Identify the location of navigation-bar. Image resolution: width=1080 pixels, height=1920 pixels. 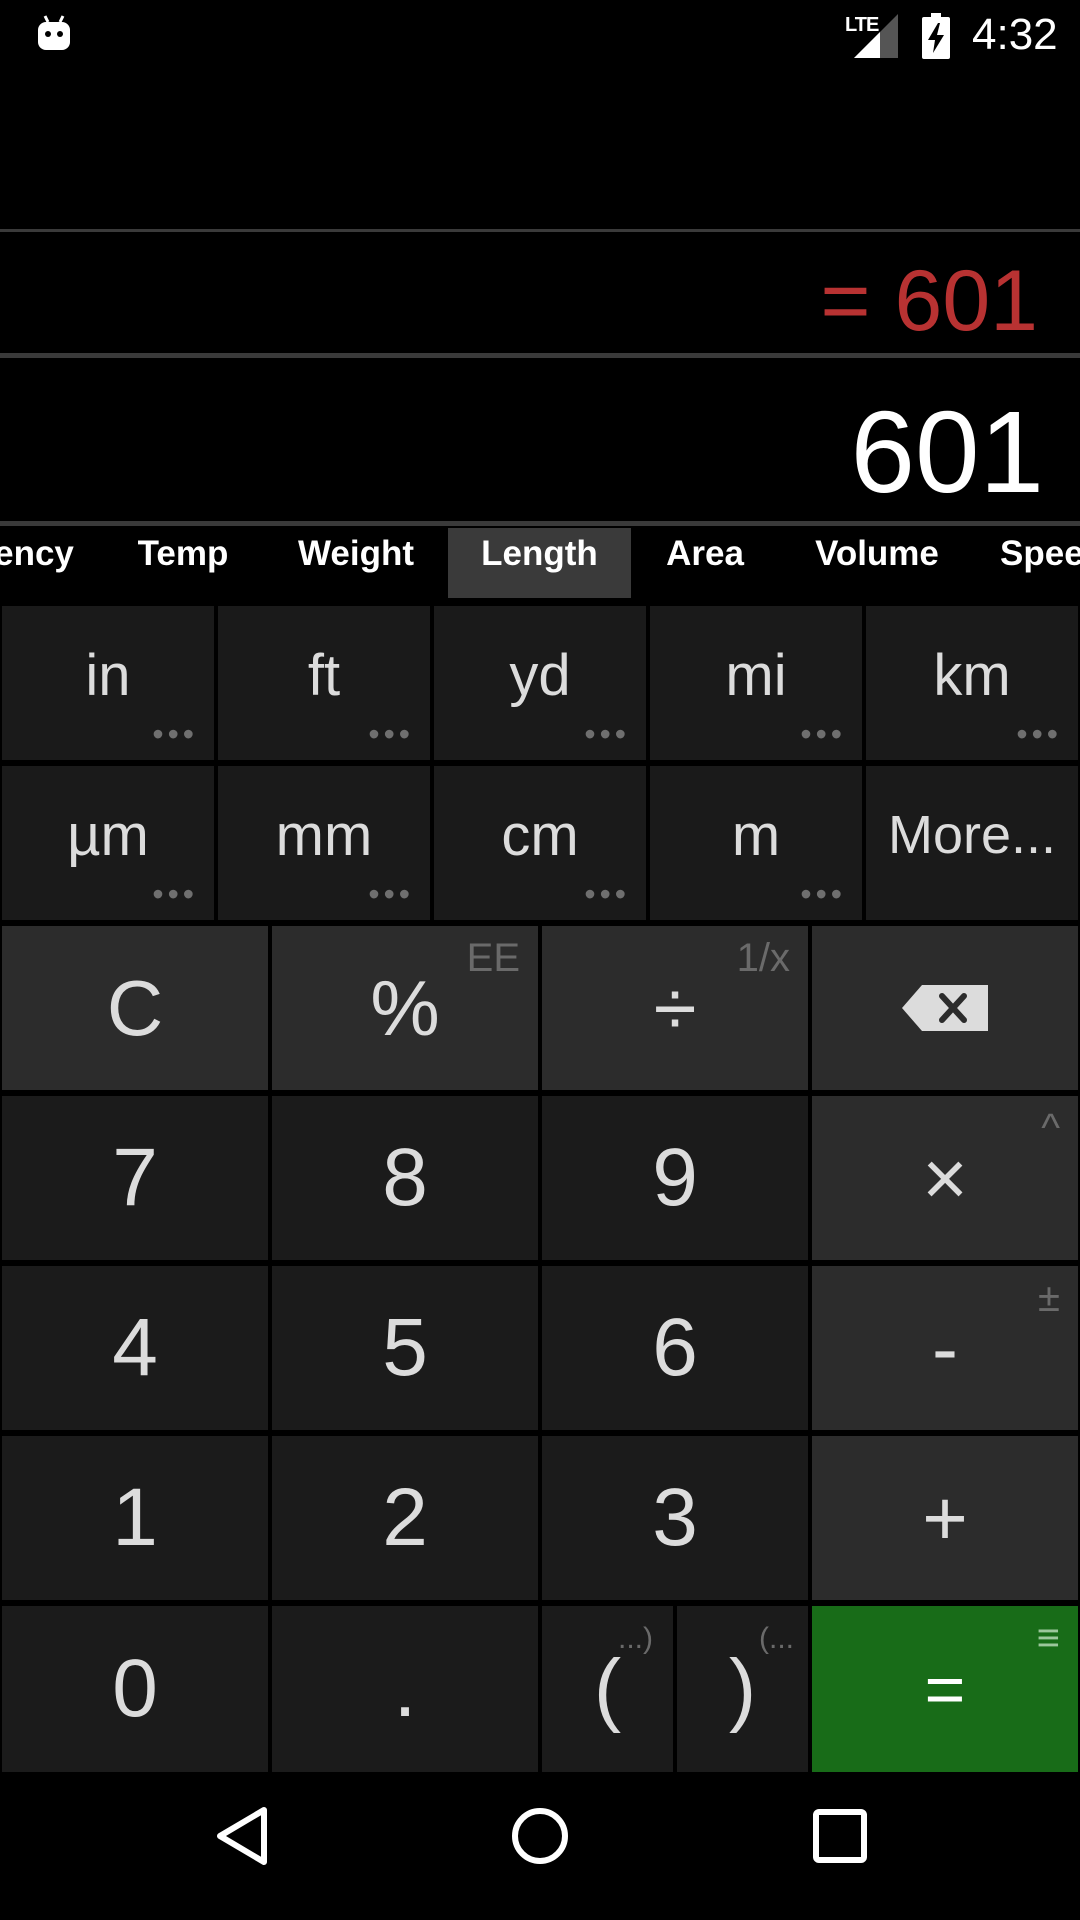
(540, 1848).